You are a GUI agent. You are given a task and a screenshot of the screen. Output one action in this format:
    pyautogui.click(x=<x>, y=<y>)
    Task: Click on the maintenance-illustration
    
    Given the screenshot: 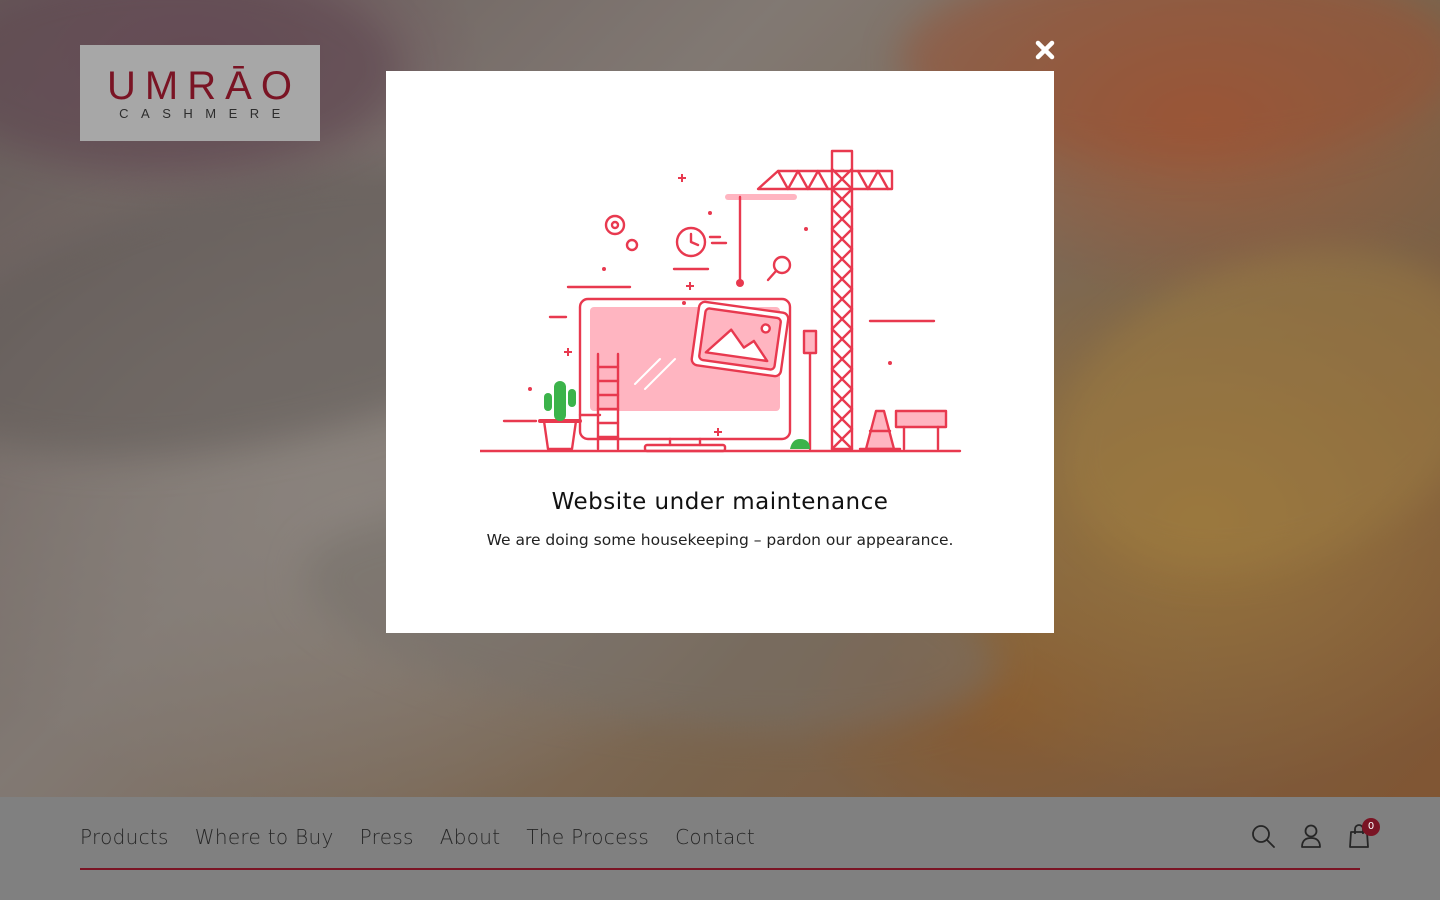 What is the action you would take?
    pyautogui.click(x=721, y=301)
    